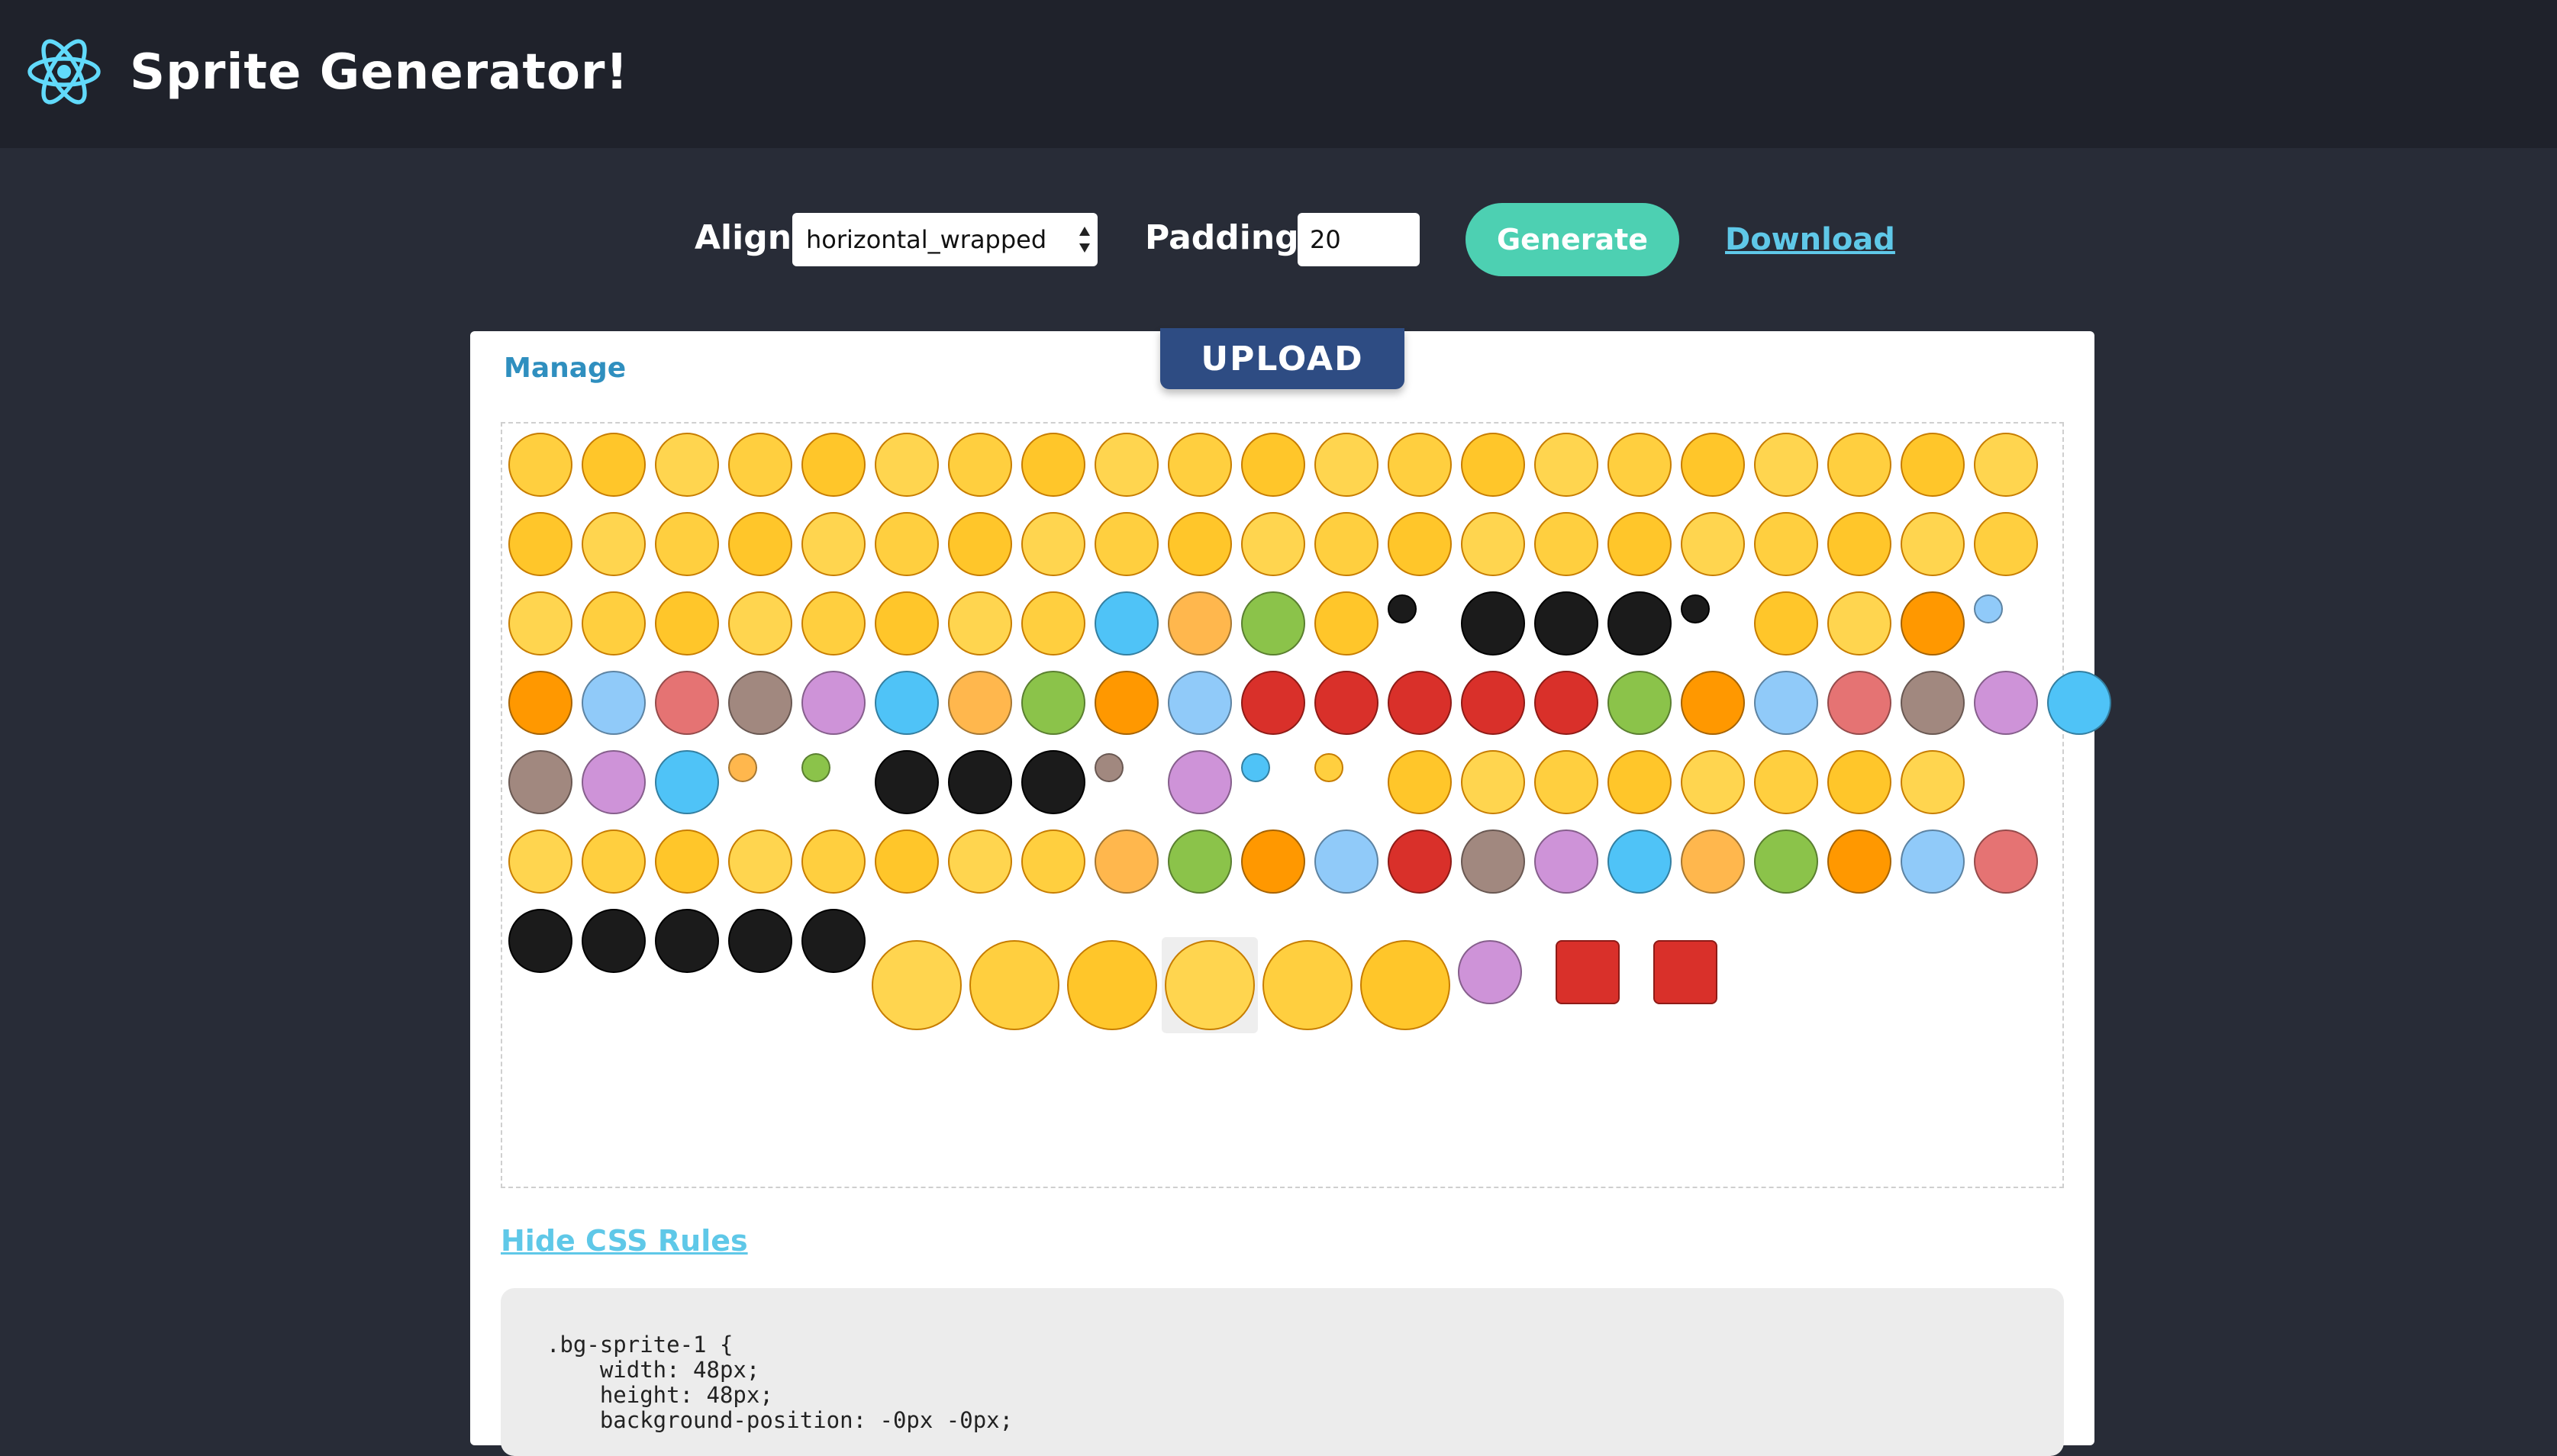  I want to click on sprite-rock-hand-icon, so click(1933, 861).